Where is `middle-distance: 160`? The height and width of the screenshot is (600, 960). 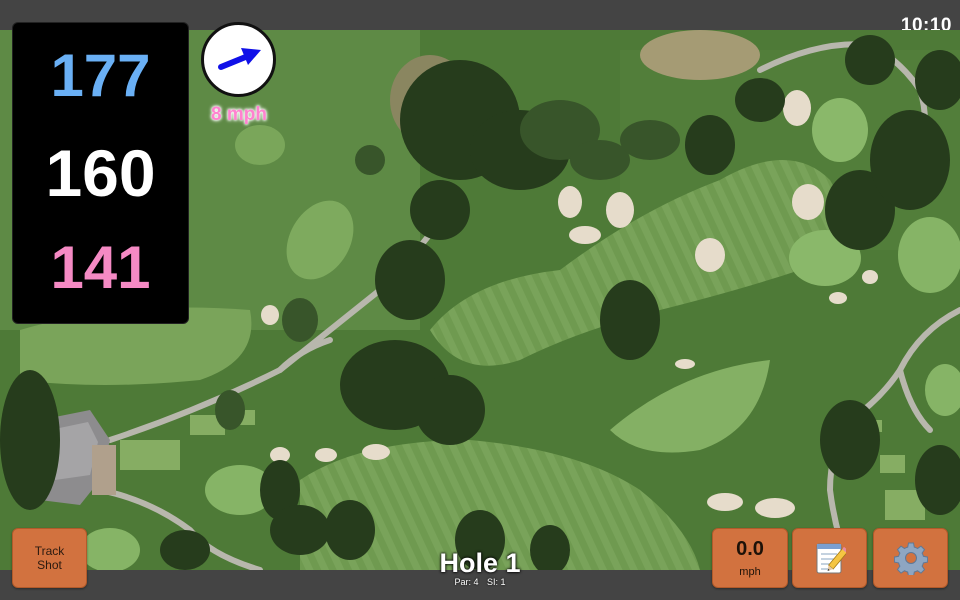
middle-distance: 160 is located at coordinates (100, 173).